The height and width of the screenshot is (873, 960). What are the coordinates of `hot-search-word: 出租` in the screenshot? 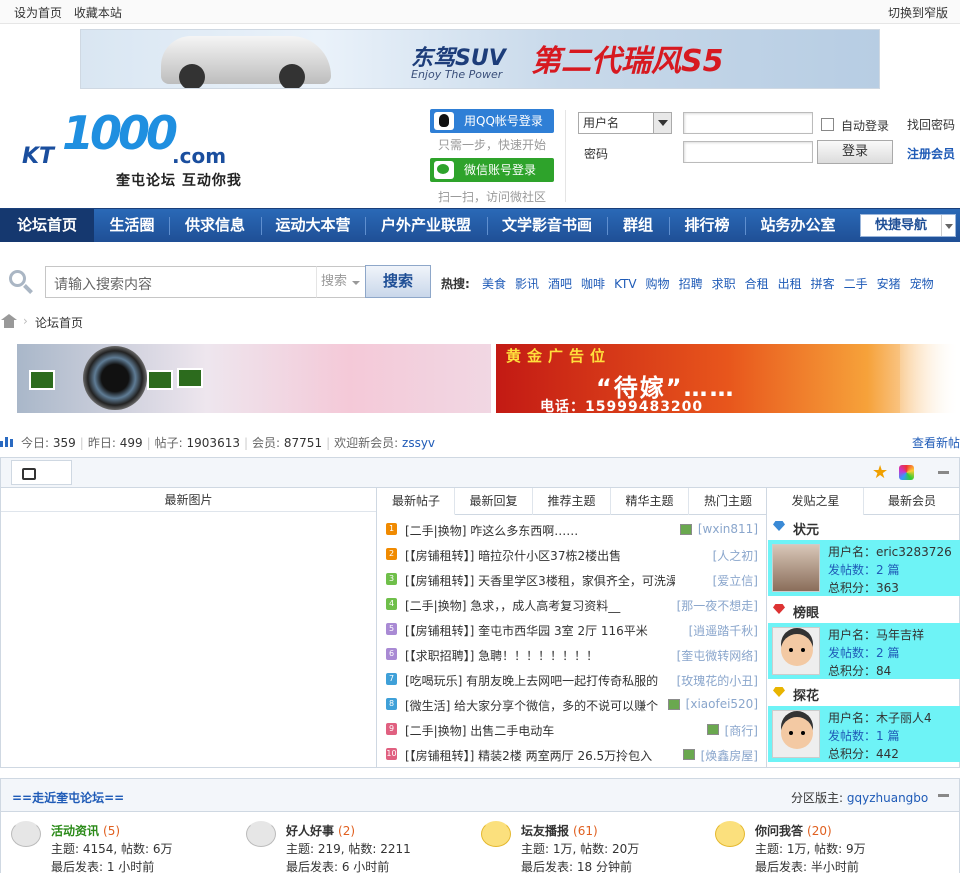 It's located at (790, 284).